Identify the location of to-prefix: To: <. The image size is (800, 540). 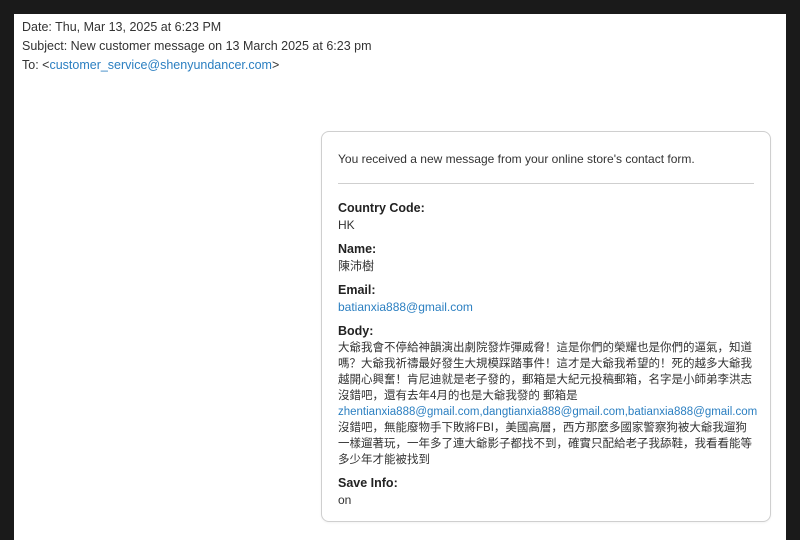
(36, 65).